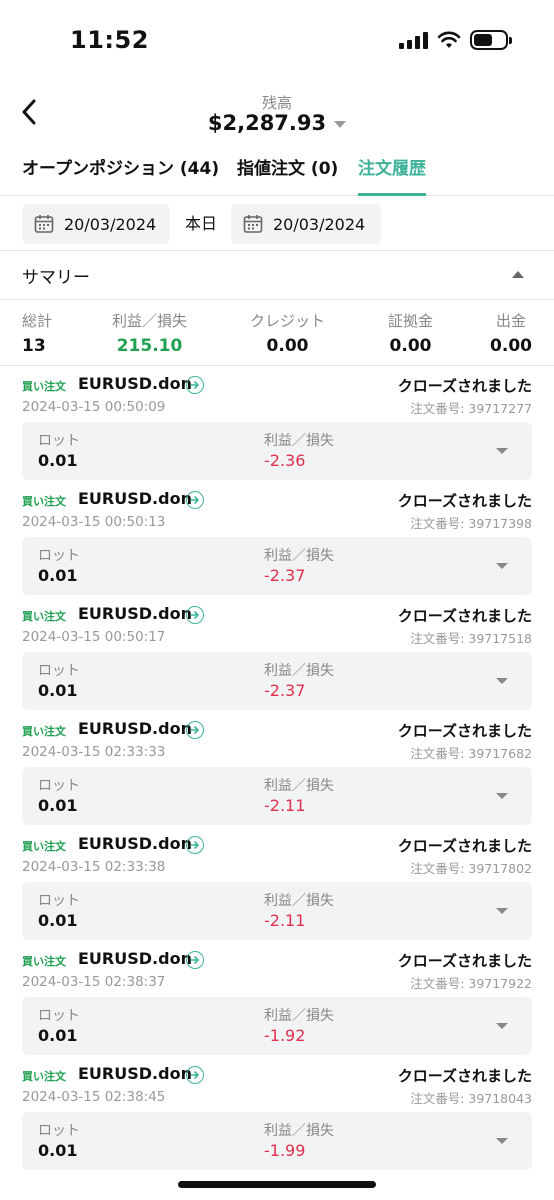 This screenshot has width=554, height=1200. Describe the element at coordinates (471, 753) in the screenshot. I see `order-number: 注文番号: 39717682` at that location.